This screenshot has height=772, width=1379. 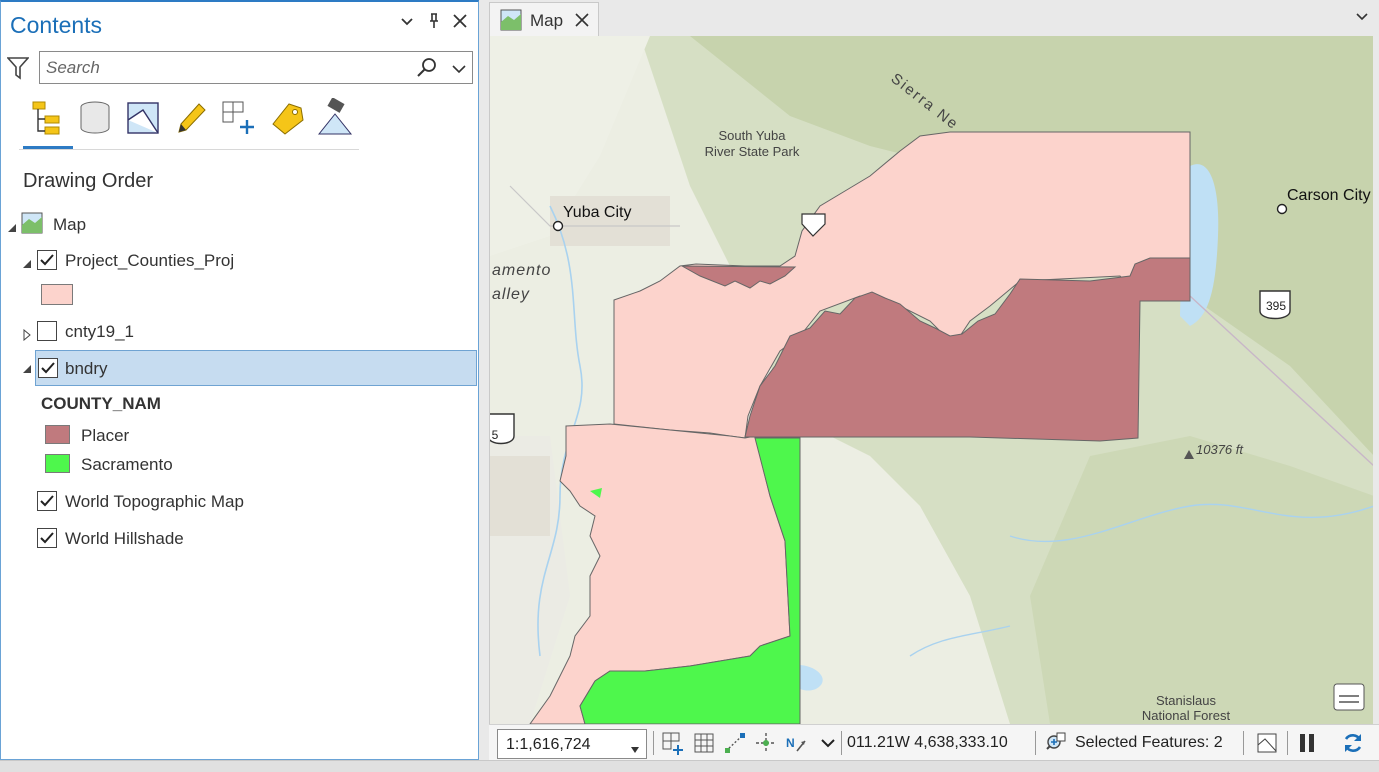 What do you see at coordinates (548, 744) in the screenshot?
I see `scale-value: 1:1,616,724` at bounding box center [548, 744].